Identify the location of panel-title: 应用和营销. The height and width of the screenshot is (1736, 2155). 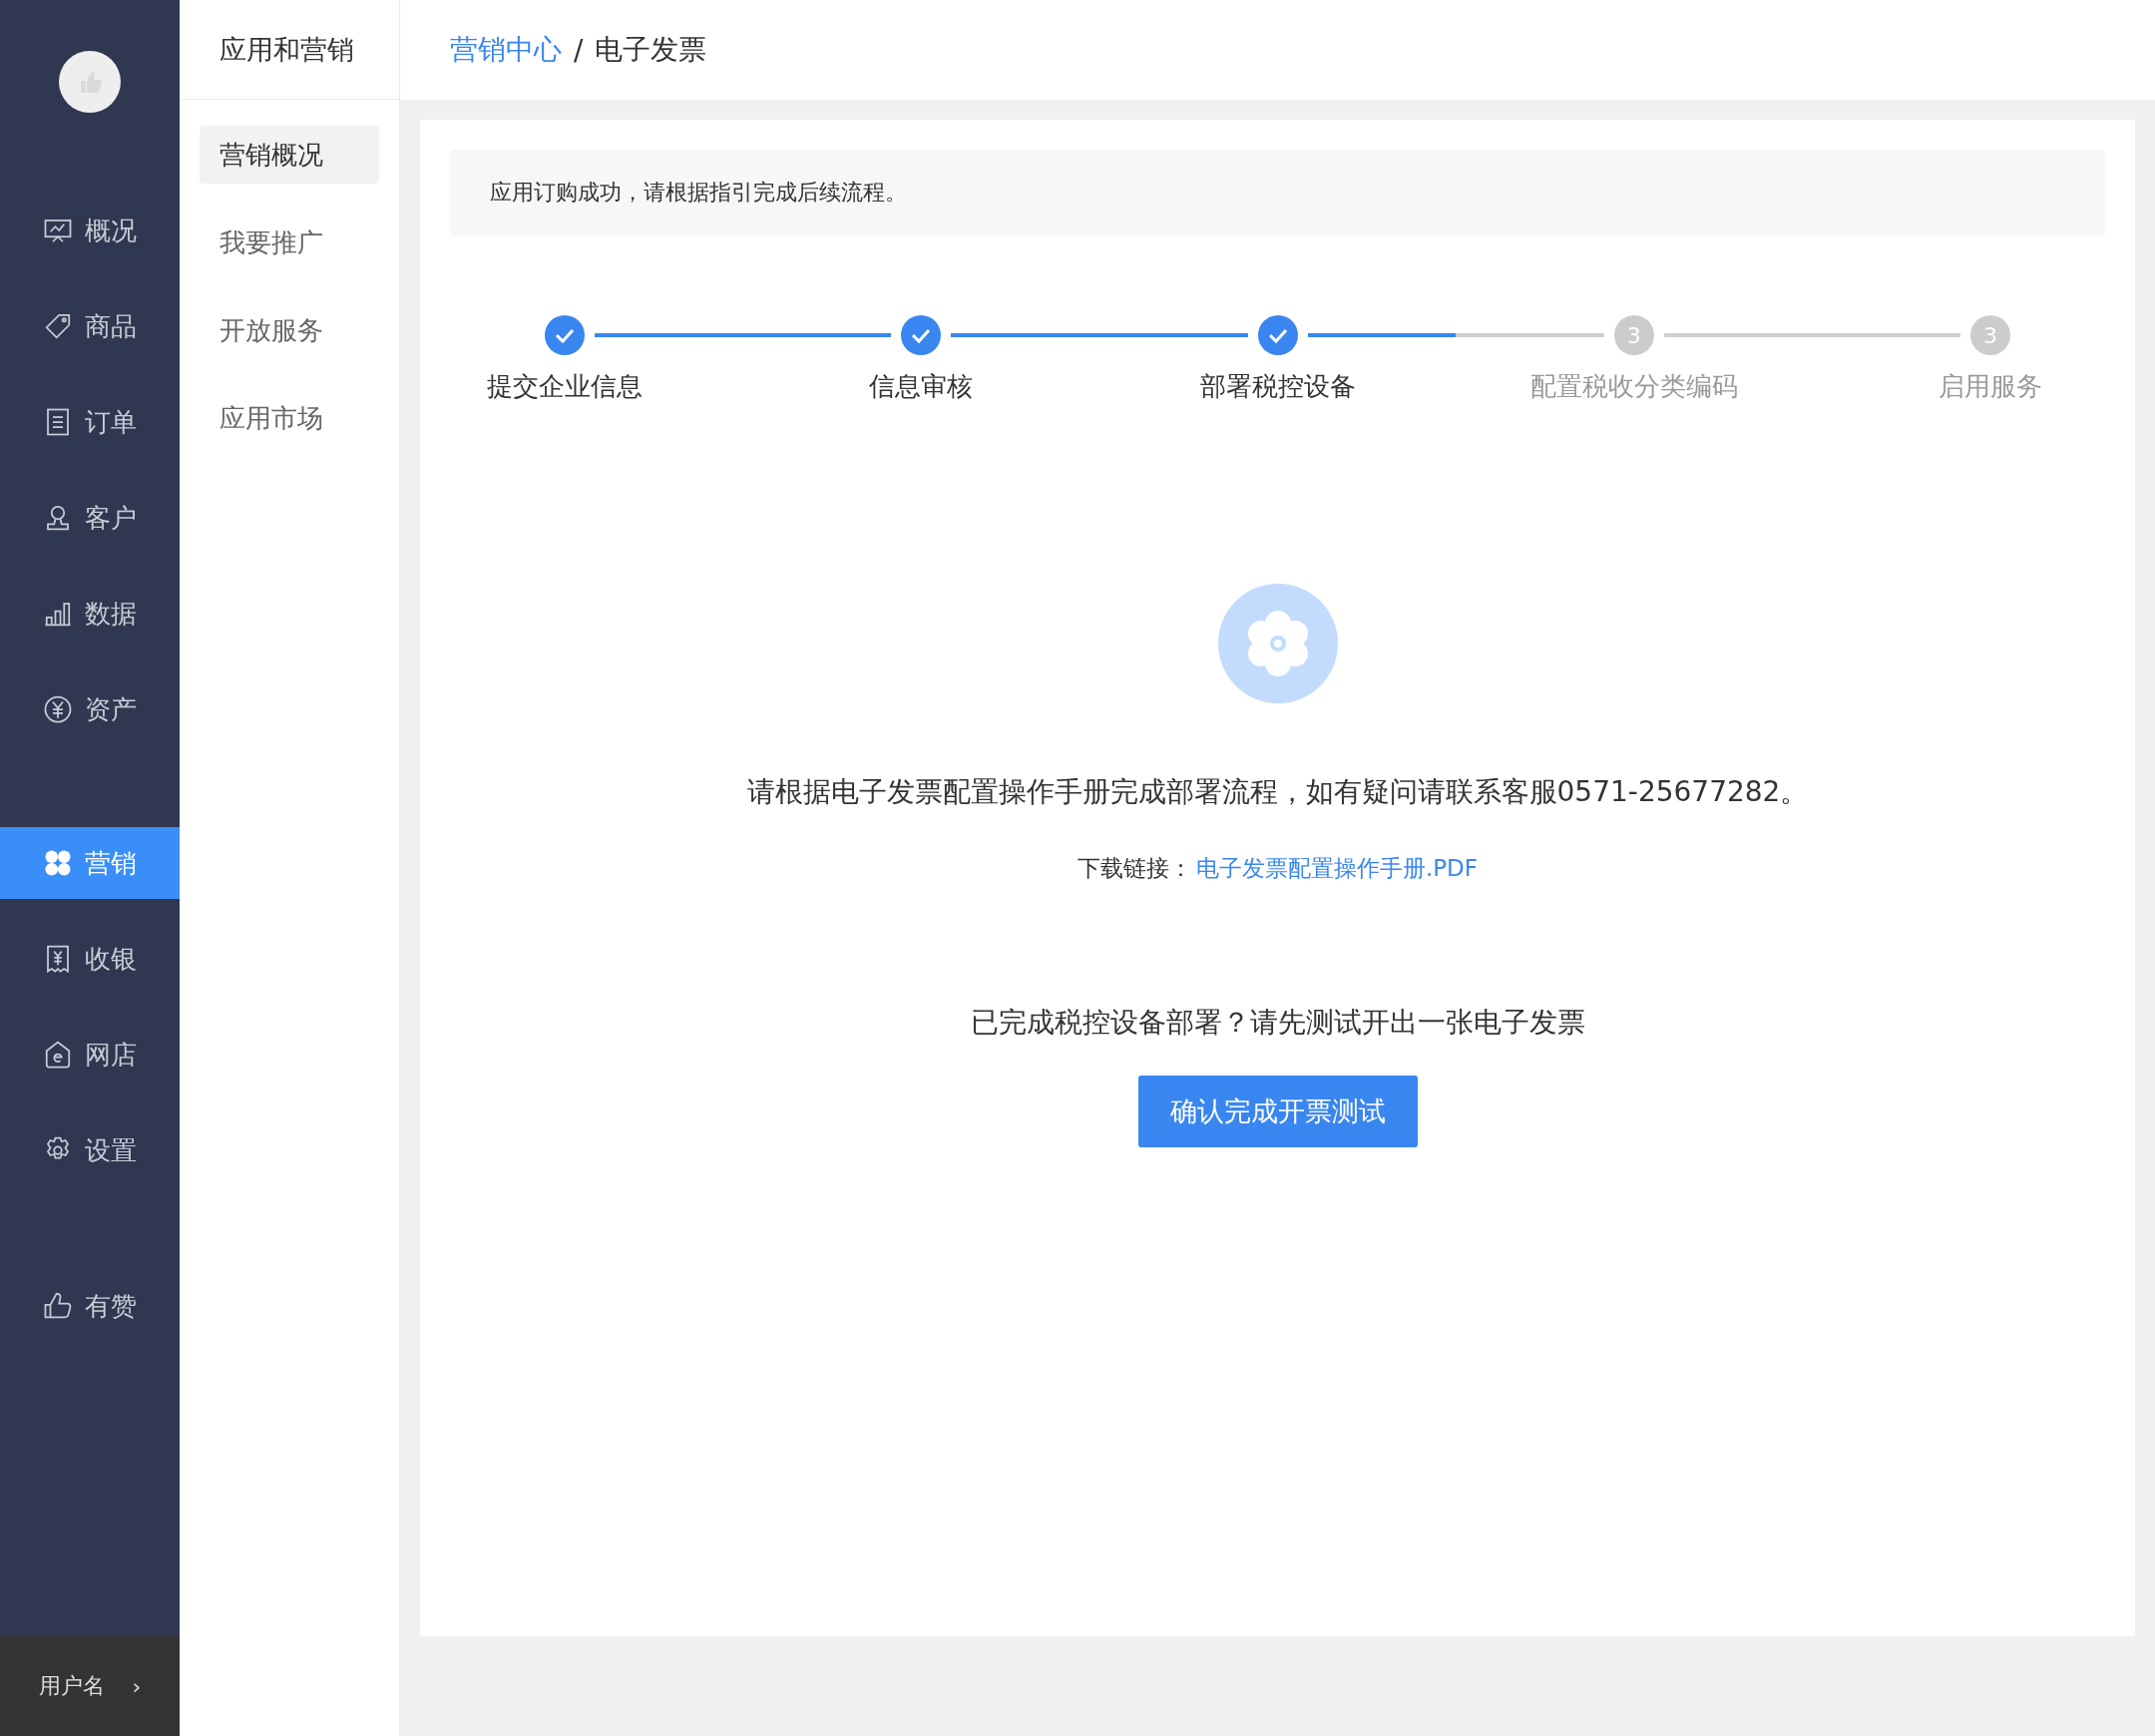
(286, 49).